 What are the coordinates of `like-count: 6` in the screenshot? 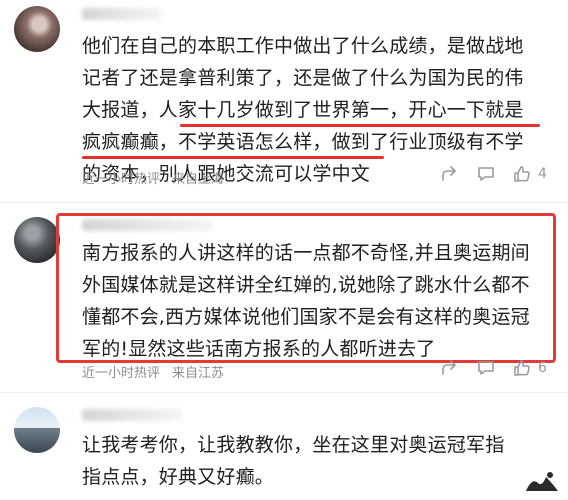 It's located at (542, 368).